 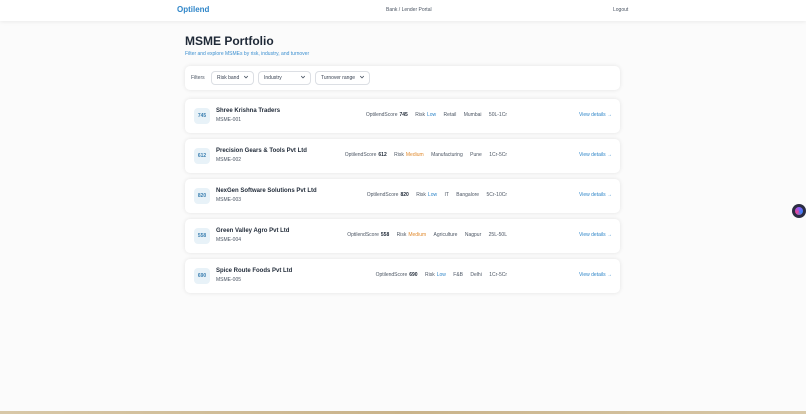 I want to click on industry-value: Agriculture, so click(x=445, y=235).